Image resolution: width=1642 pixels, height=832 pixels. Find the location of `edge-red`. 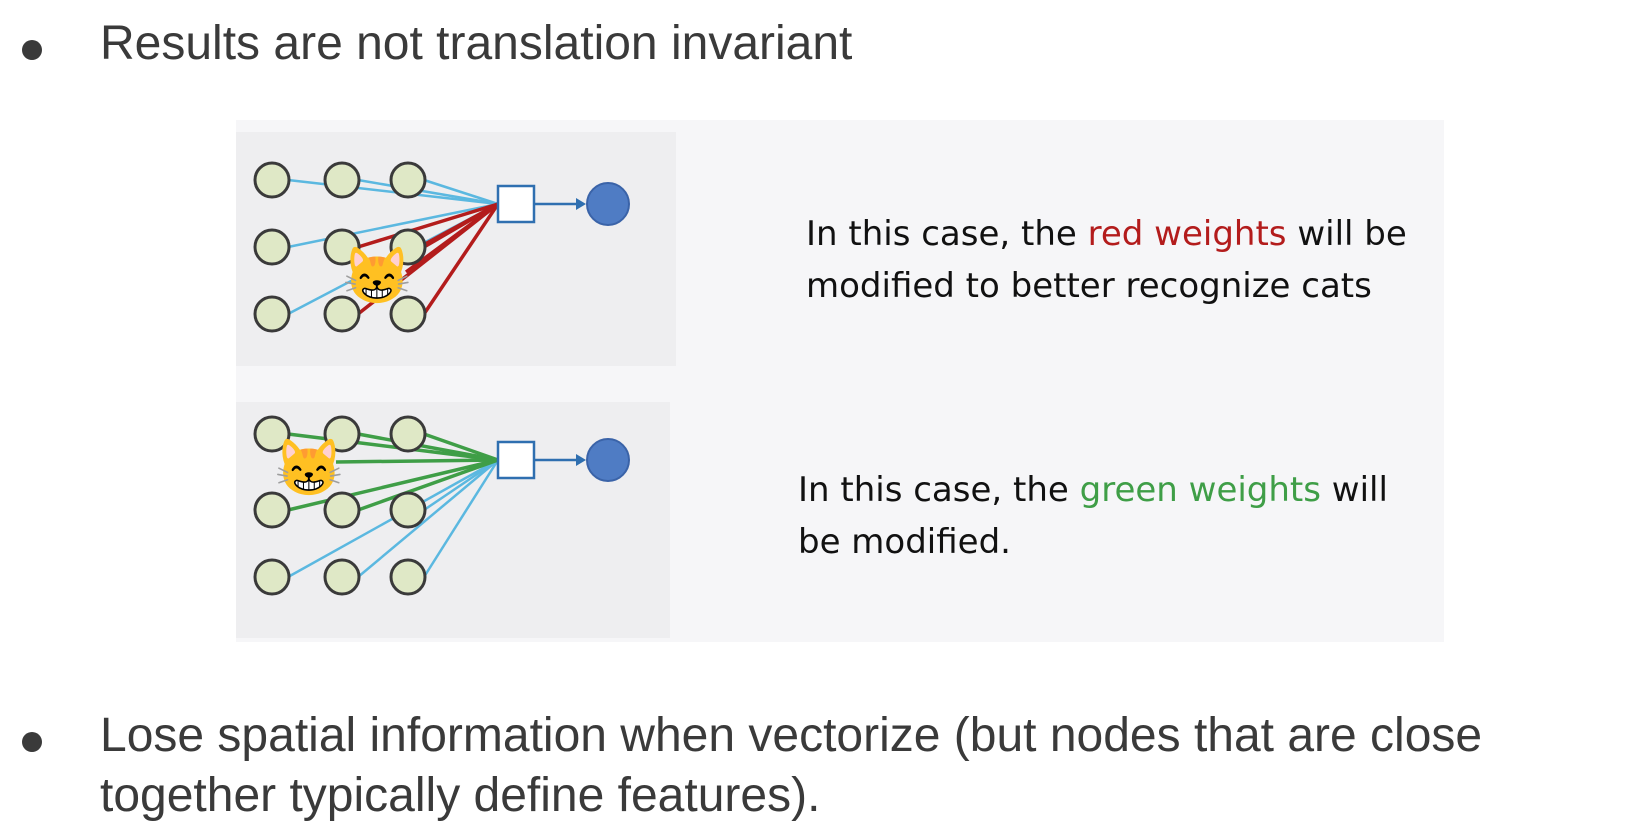

edge-red is located at coordinates (461, 259).